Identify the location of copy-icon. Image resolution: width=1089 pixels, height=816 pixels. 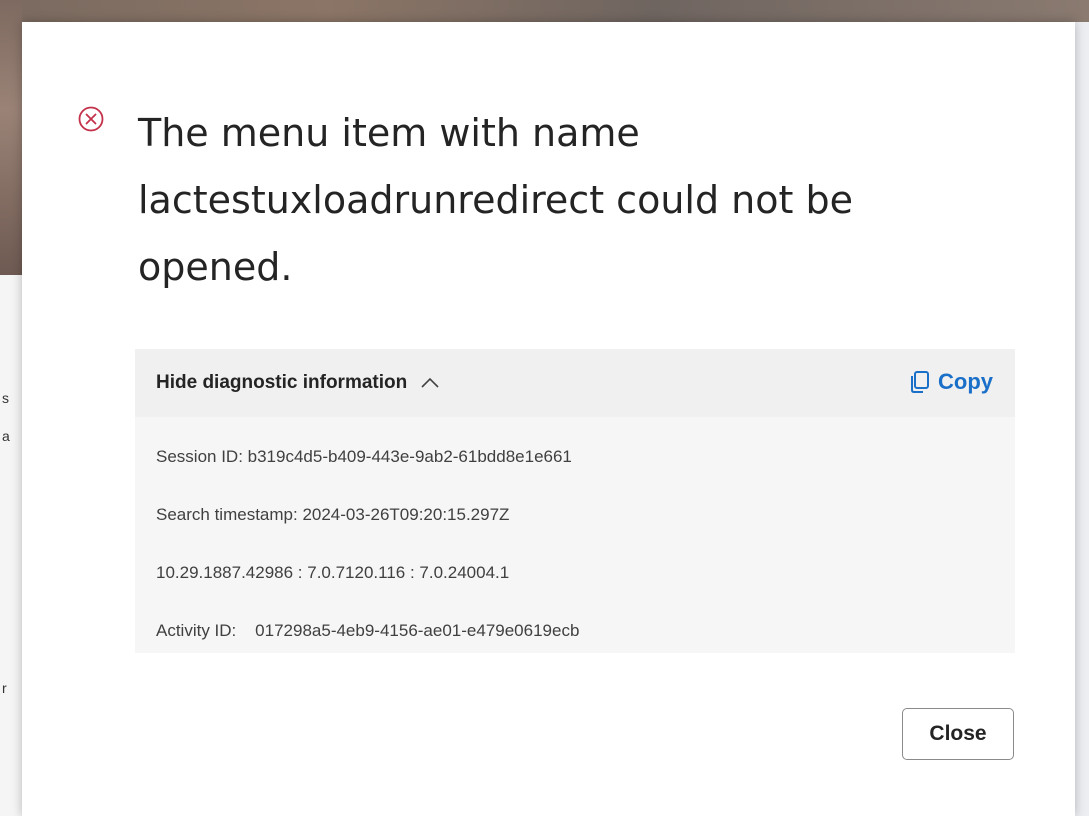
(920, 382).